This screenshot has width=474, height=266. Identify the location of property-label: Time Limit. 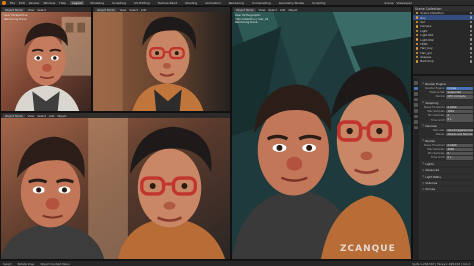
(437, 120).